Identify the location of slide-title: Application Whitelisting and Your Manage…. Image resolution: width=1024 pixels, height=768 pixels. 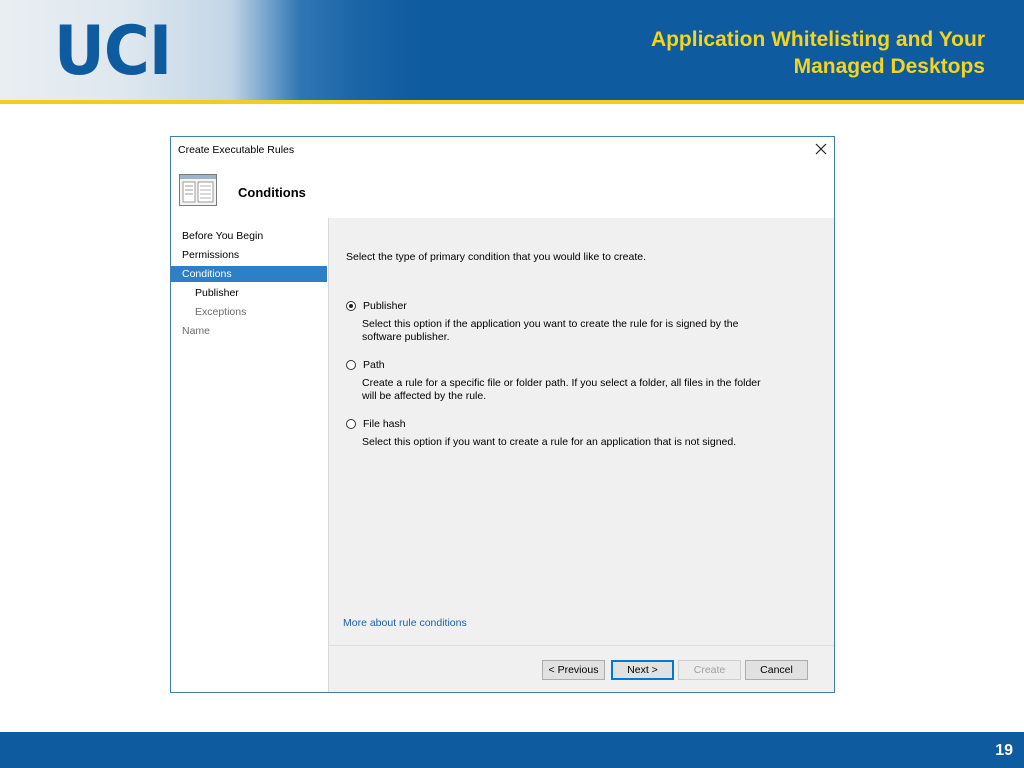
(818, 53).